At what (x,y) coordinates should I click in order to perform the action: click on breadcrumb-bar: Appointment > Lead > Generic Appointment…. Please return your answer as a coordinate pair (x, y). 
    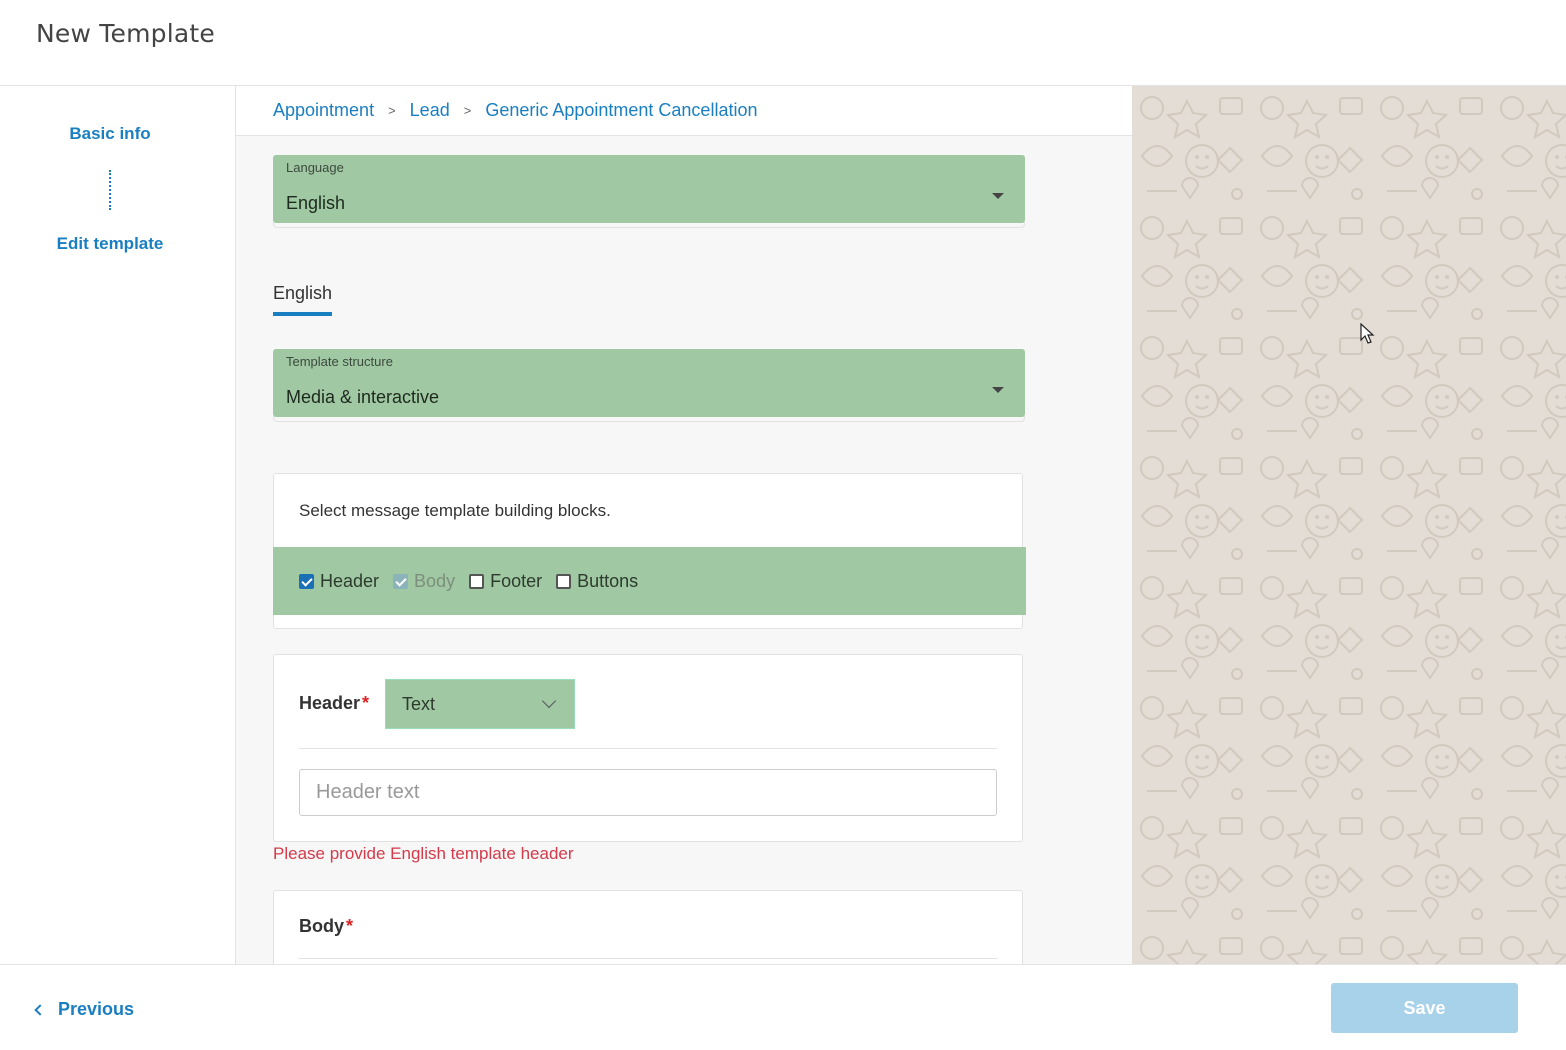
    Looking at the image, I should click on (684, 111).